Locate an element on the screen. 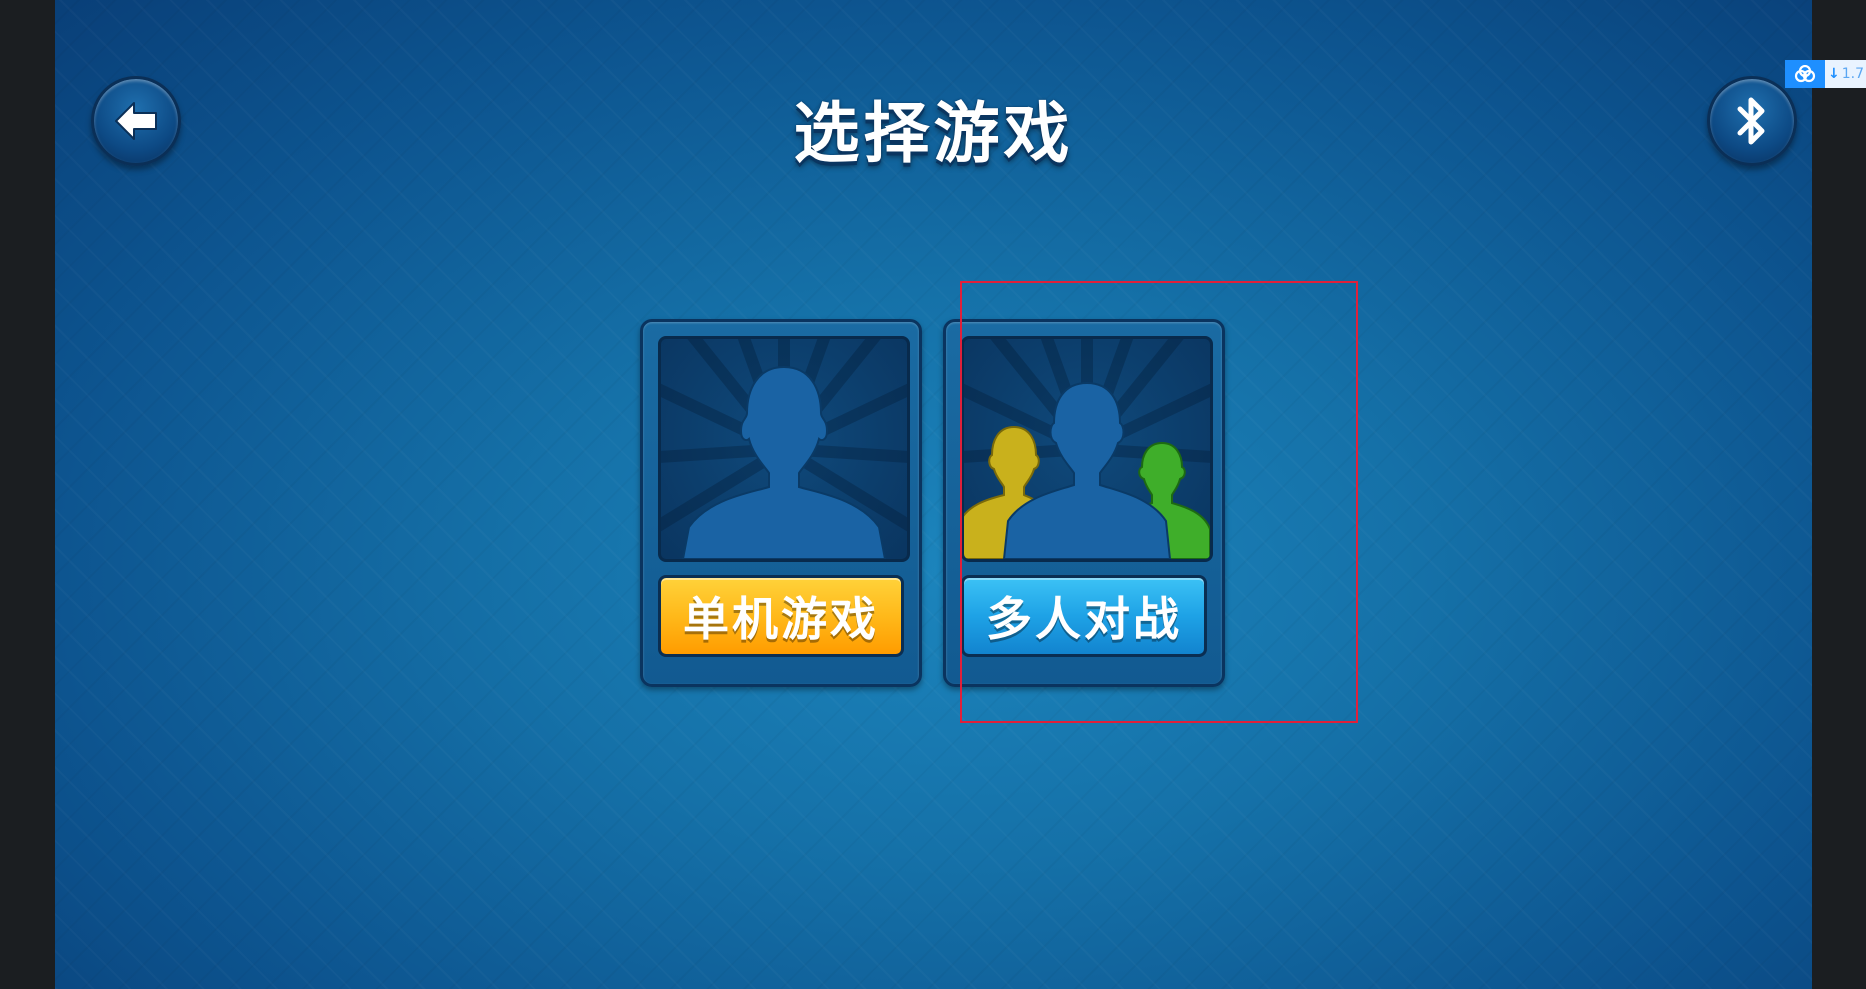 This screenshot has height=989, width=1866. page-title: 选择游戏 is located at coordinates (933, 133).